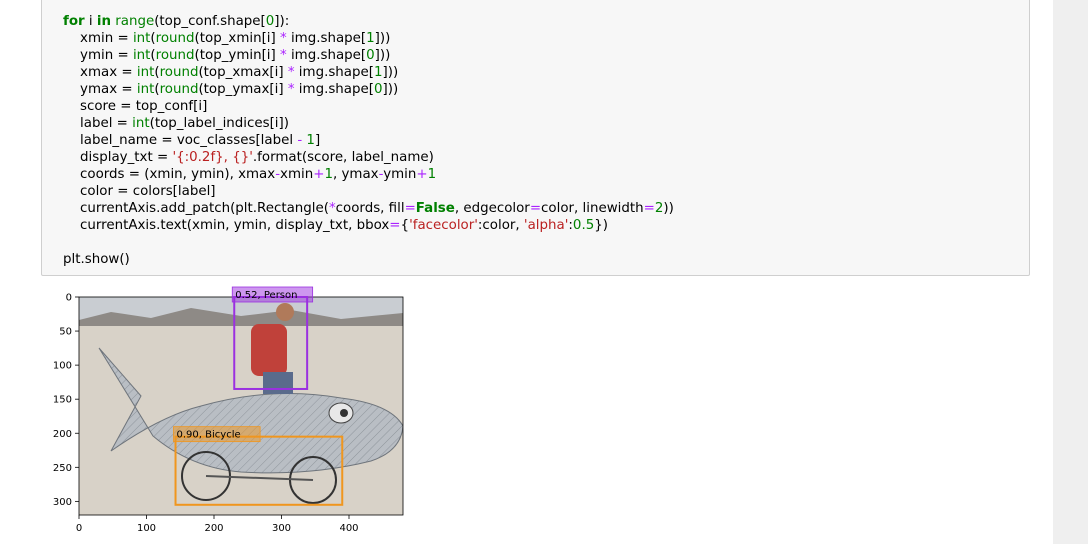 The width and height of the screenshot is (1088, 548). I want to click on x-tick-label: 200, so click(213, 528).